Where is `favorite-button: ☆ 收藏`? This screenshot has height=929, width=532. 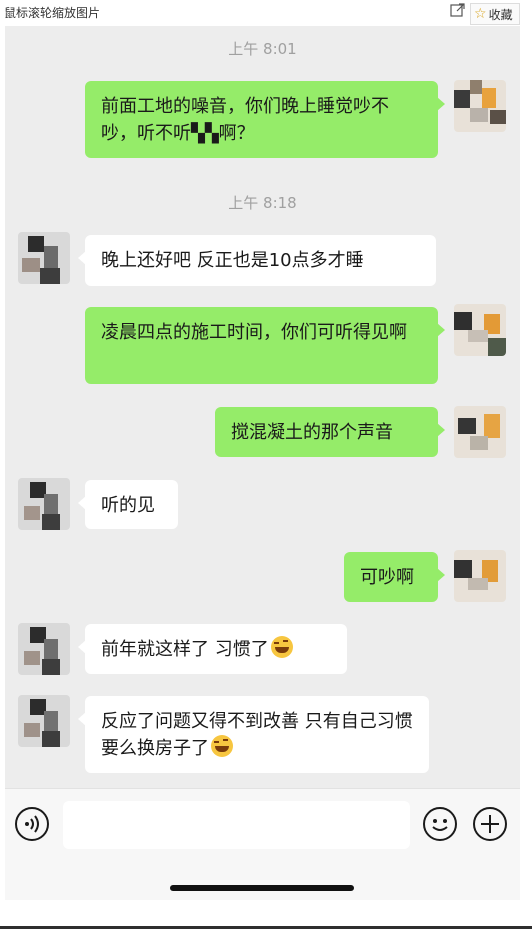 favorite-button: ☆ 收藏 is located at coordinates (495, 14).